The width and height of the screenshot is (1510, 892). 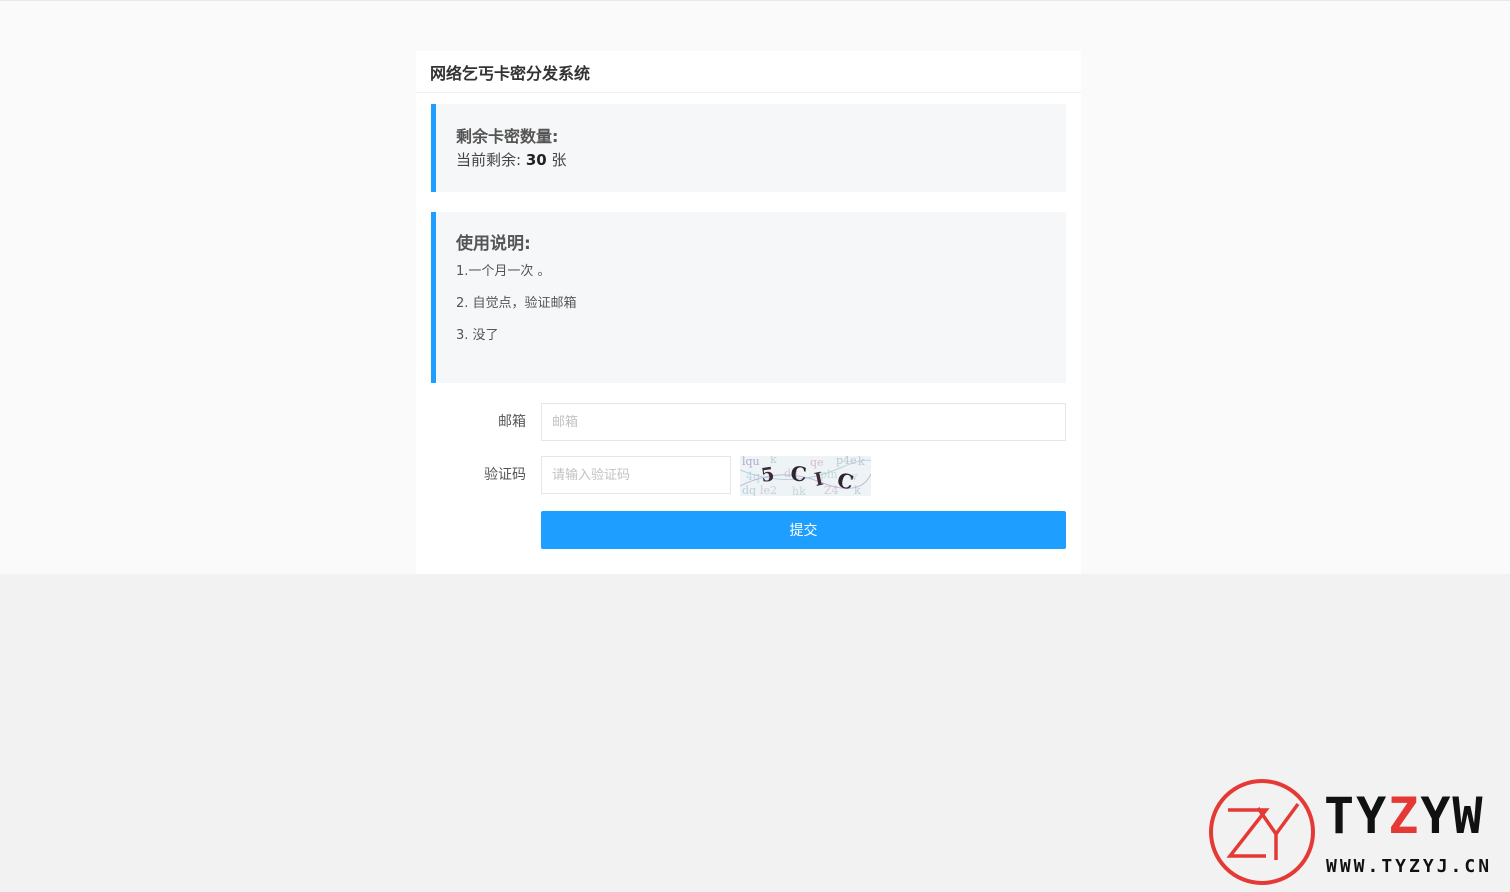 I want to click on watermark-brand-b: Z, so click(x=1404, y=816).